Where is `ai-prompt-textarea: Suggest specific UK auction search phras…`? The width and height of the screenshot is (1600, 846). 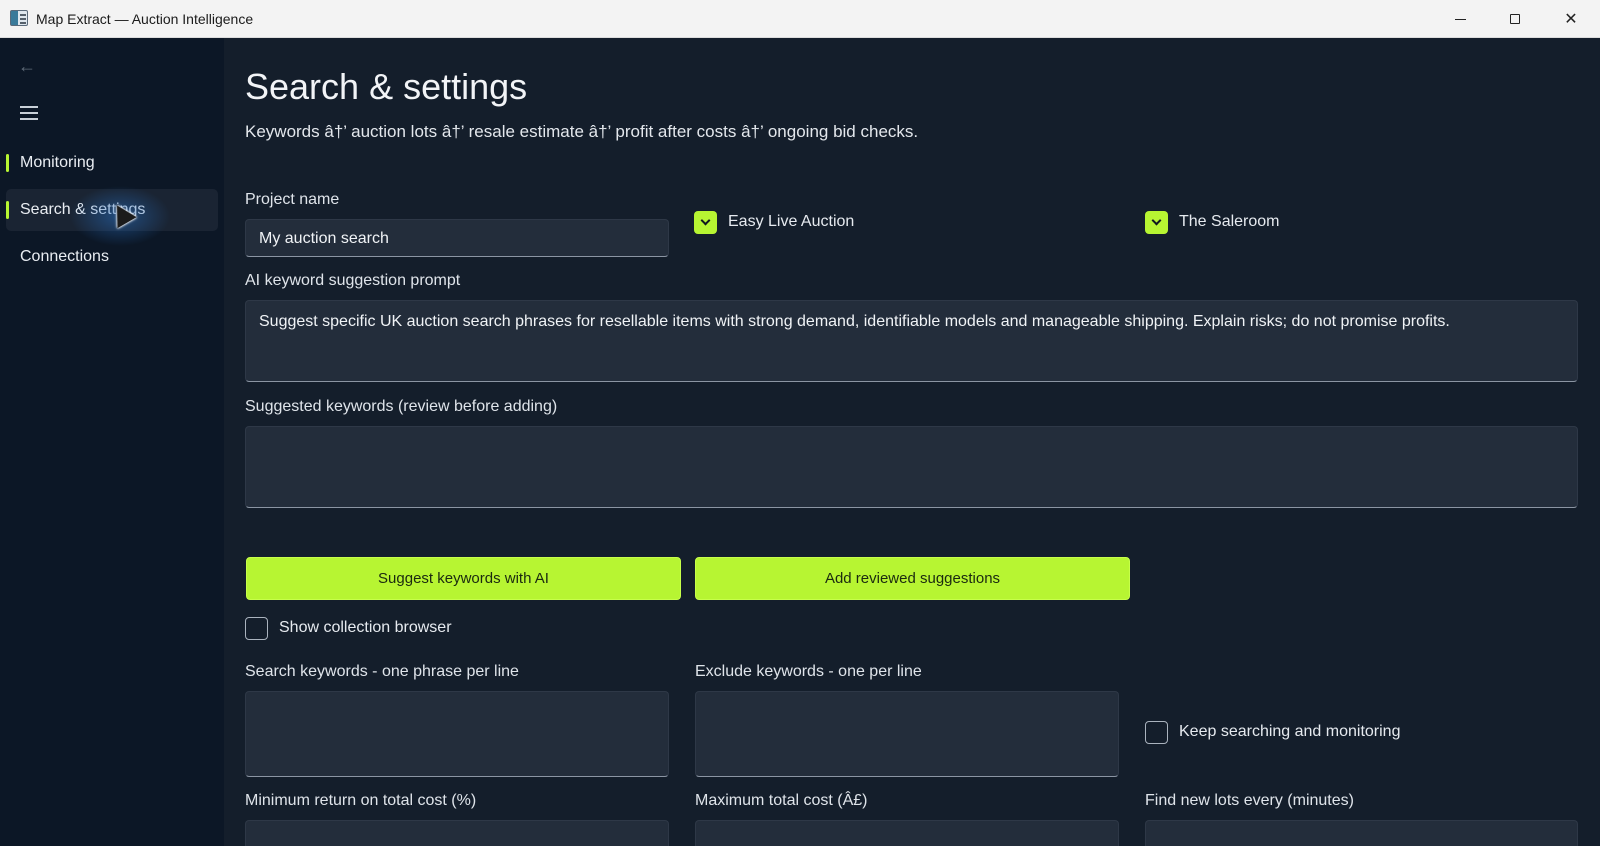 ai-prompt-textarea: Suggest specific UK auction search phras… is located at coordinates (911, 341).